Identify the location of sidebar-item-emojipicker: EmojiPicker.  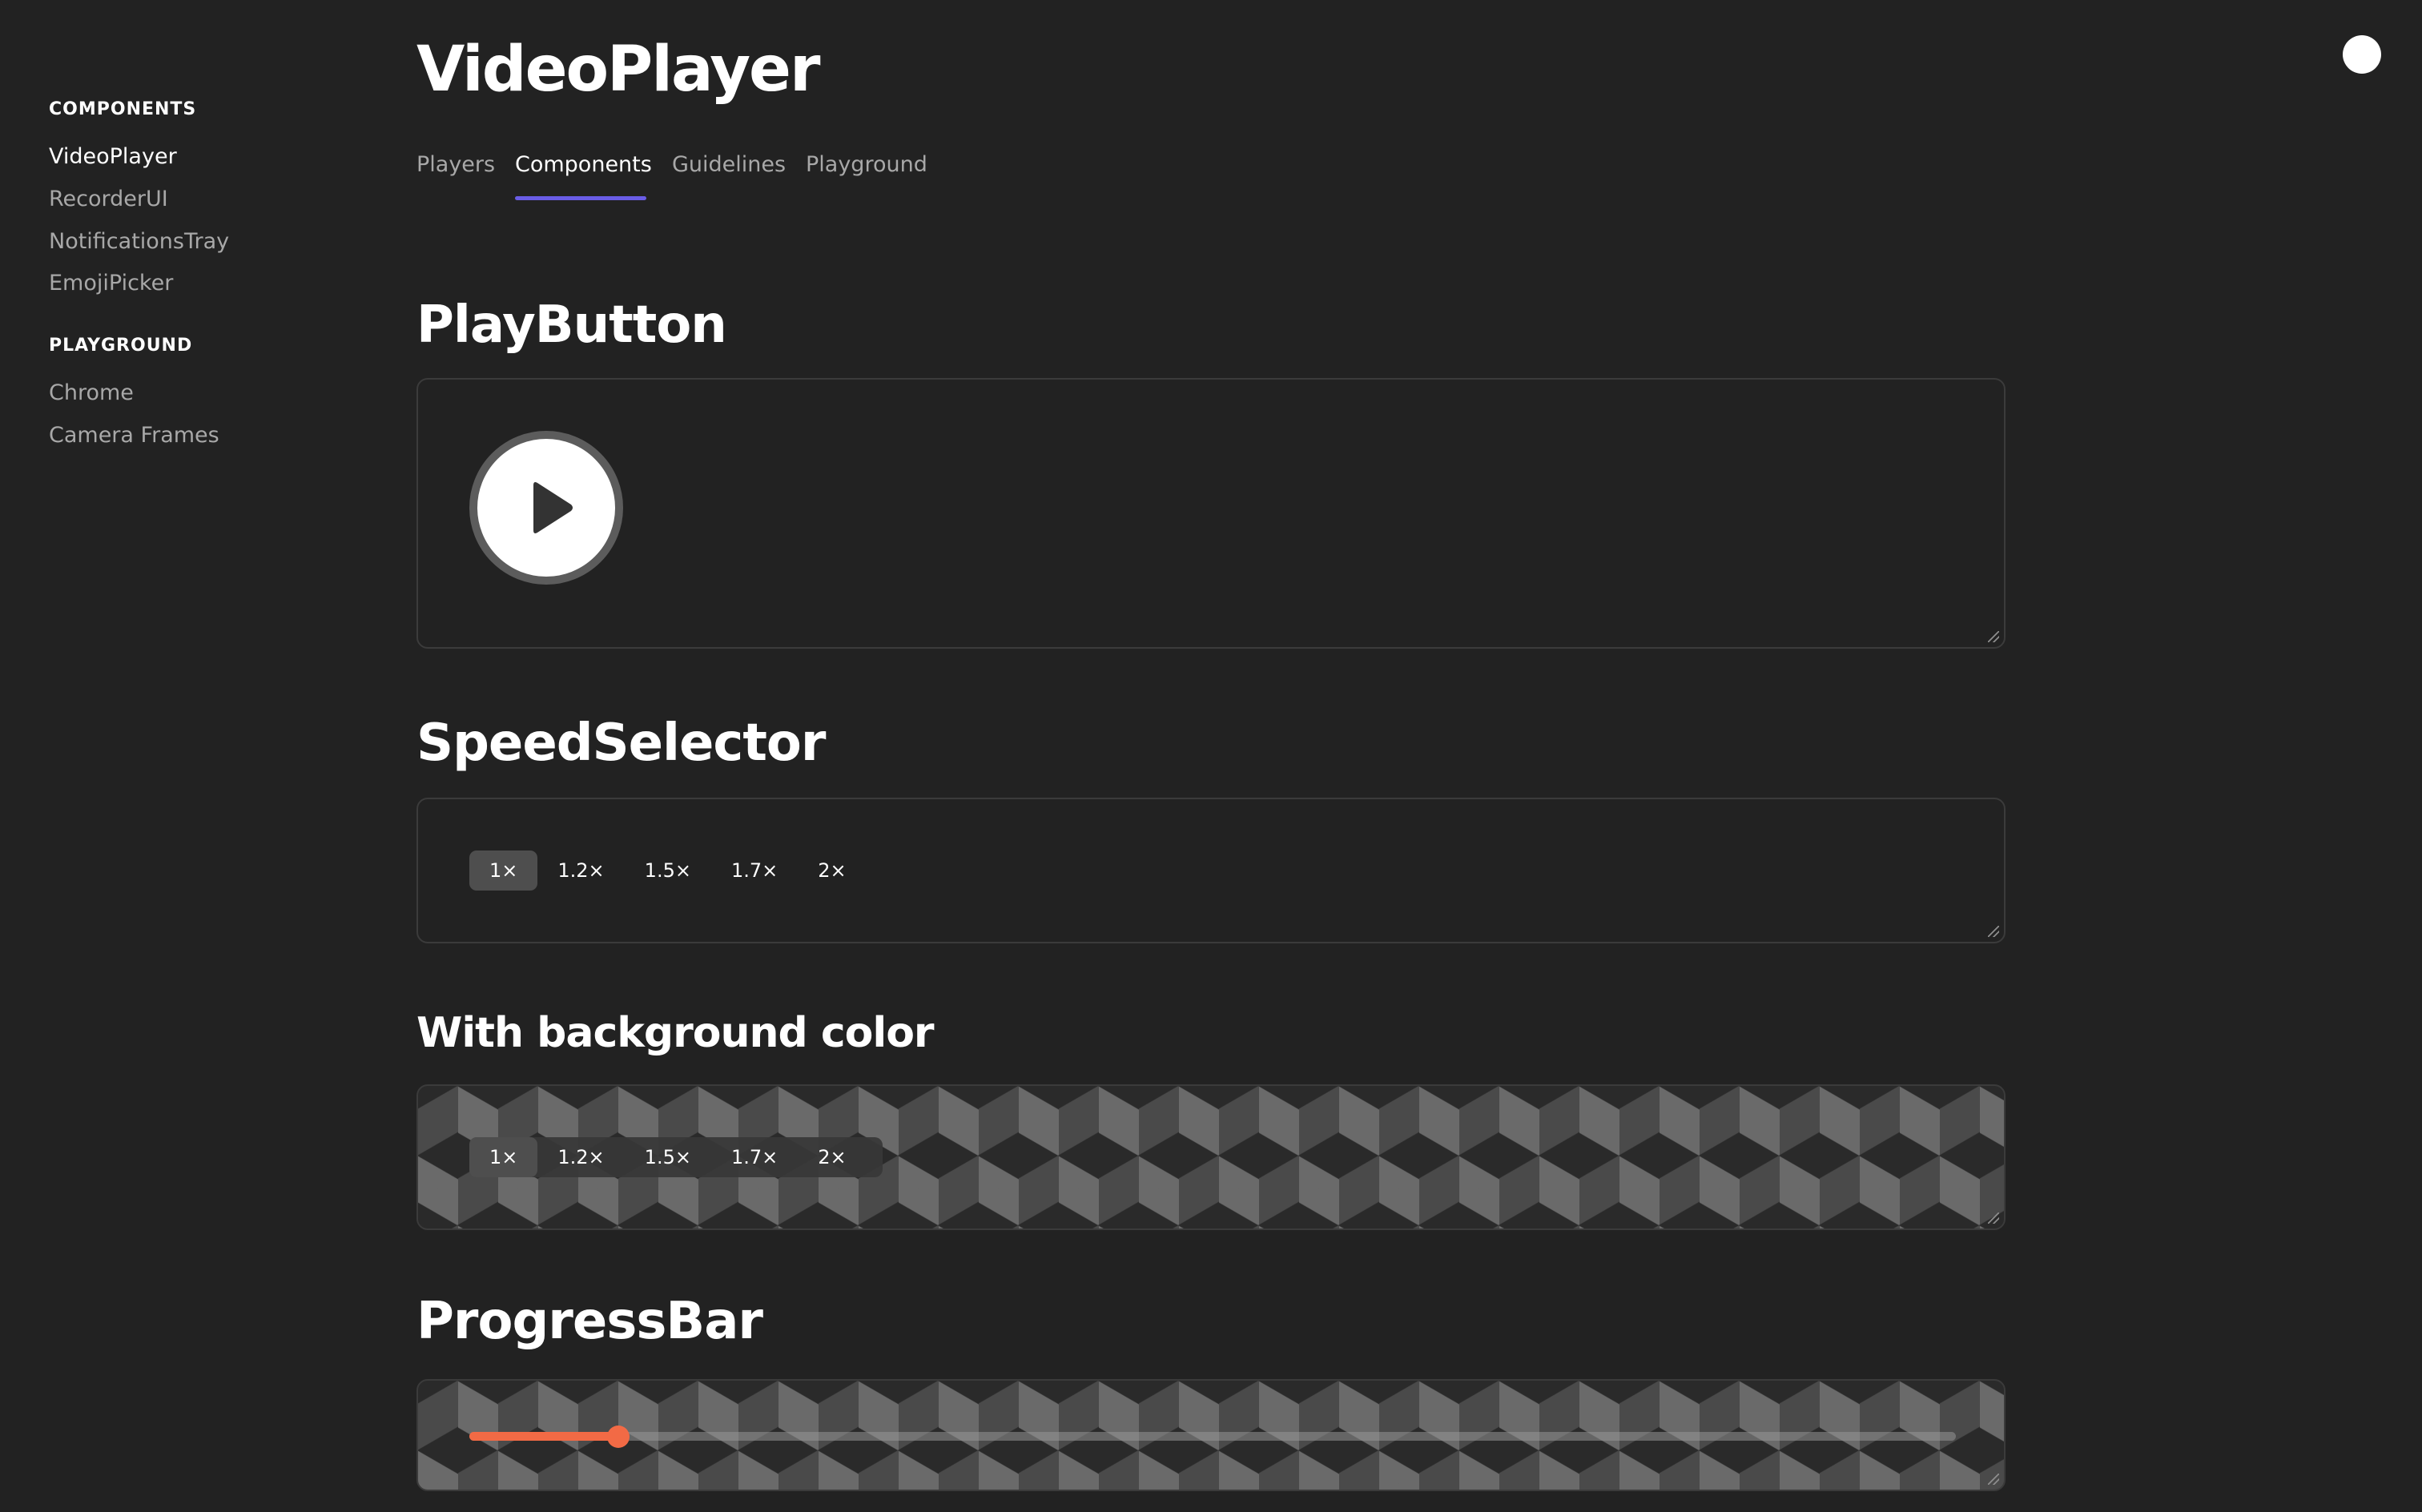
(111, 283).